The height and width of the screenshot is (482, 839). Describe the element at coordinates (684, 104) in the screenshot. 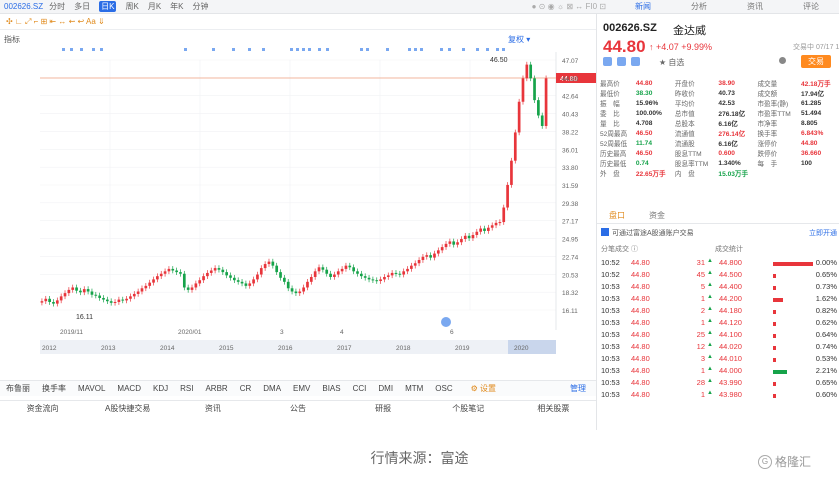

I see `quote-key: 平均价` at that location.